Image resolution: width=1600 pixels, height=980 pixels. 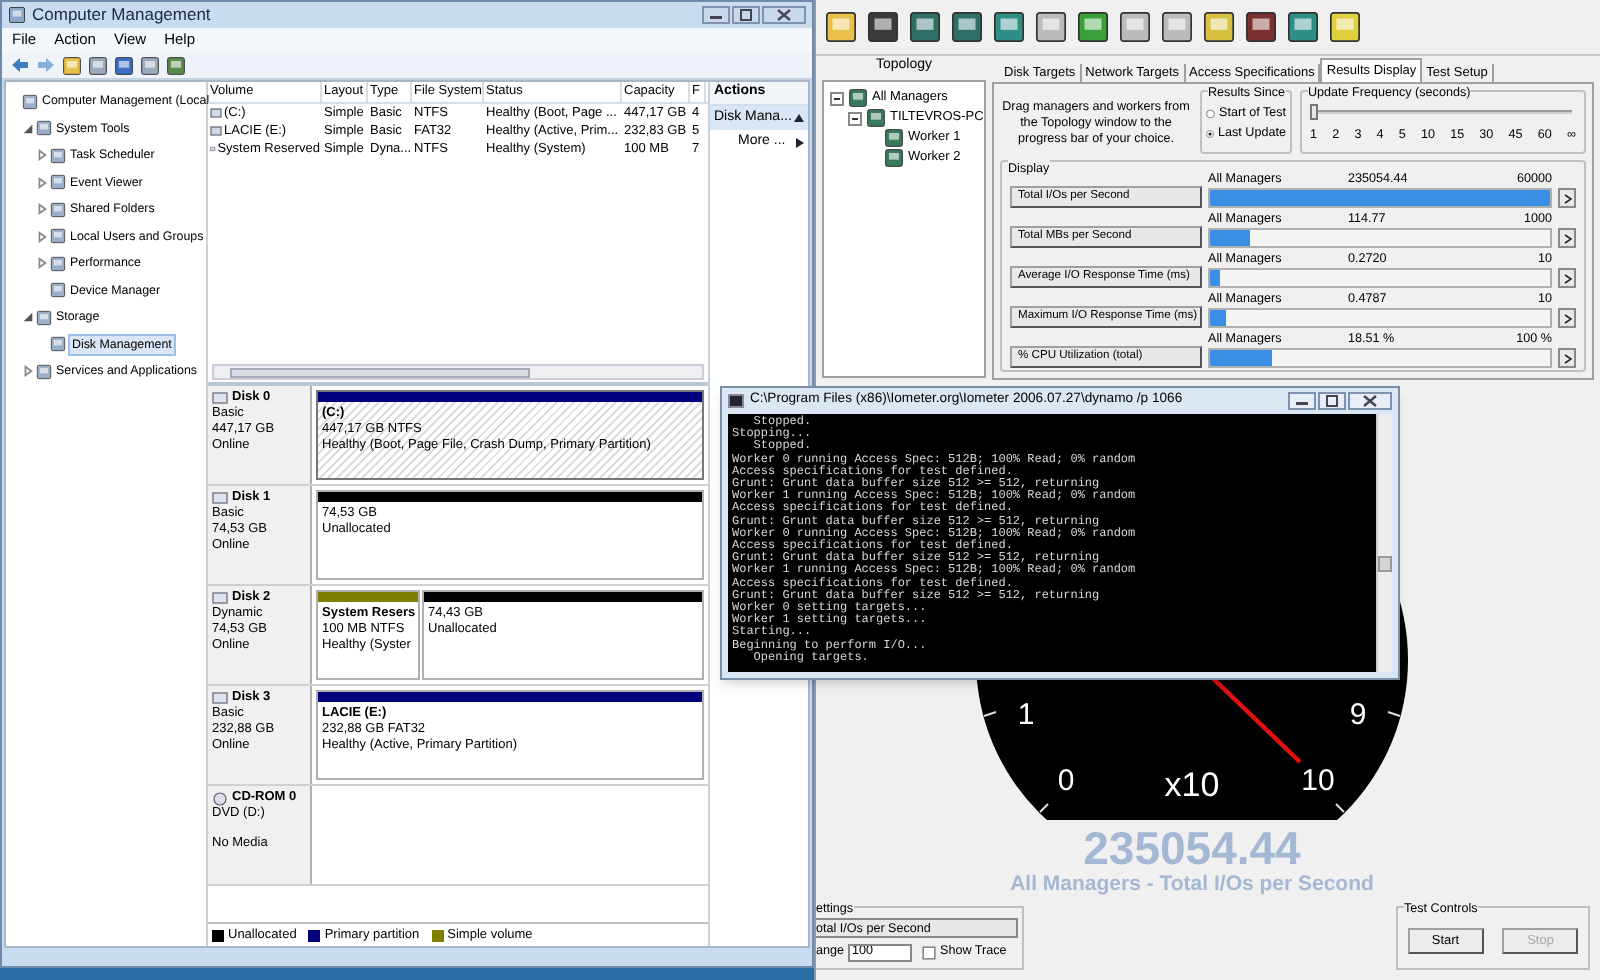 What do you see at coordinates (458, 372) in the screenshot?
I see `horizontal-scrollbar` at bounding box center [458, 372].